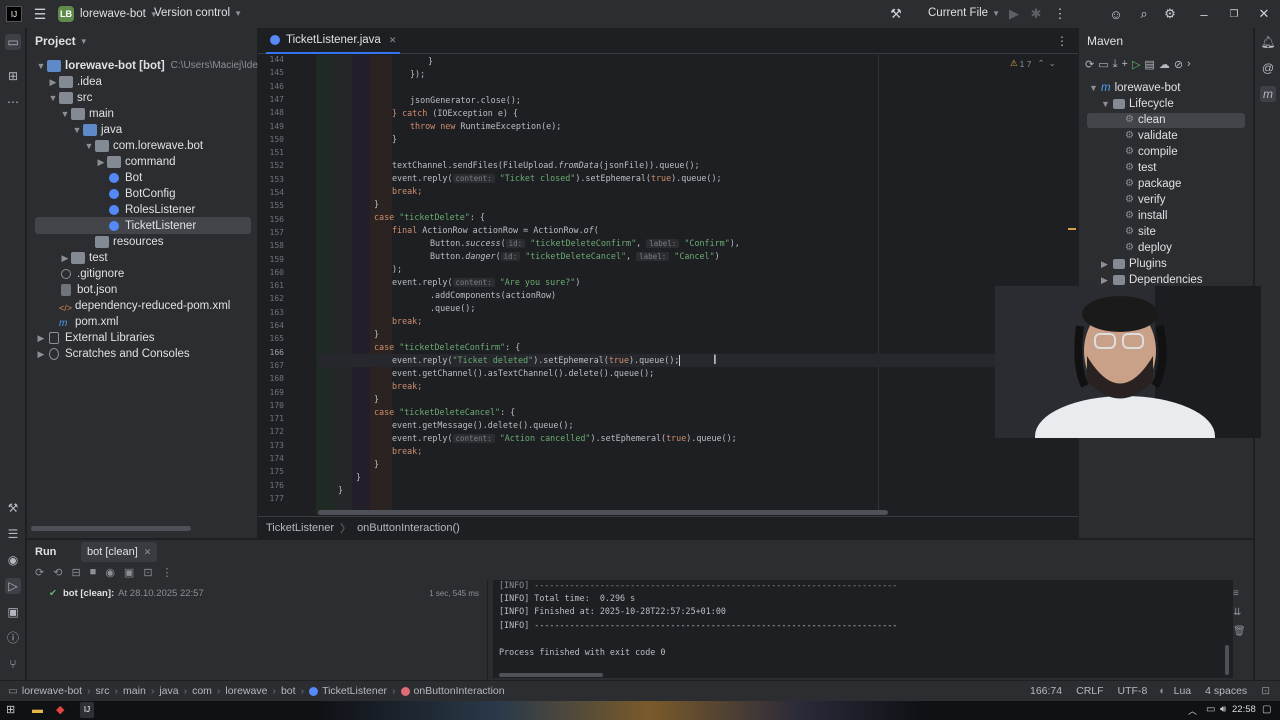  I want to click on tree-item-bot: Bot, so click(124, 178).